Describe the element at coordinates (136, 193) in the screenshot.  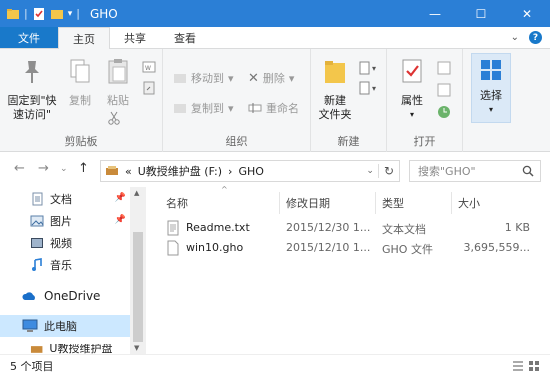
I see `scroll-up-icon: ▲` at that location.